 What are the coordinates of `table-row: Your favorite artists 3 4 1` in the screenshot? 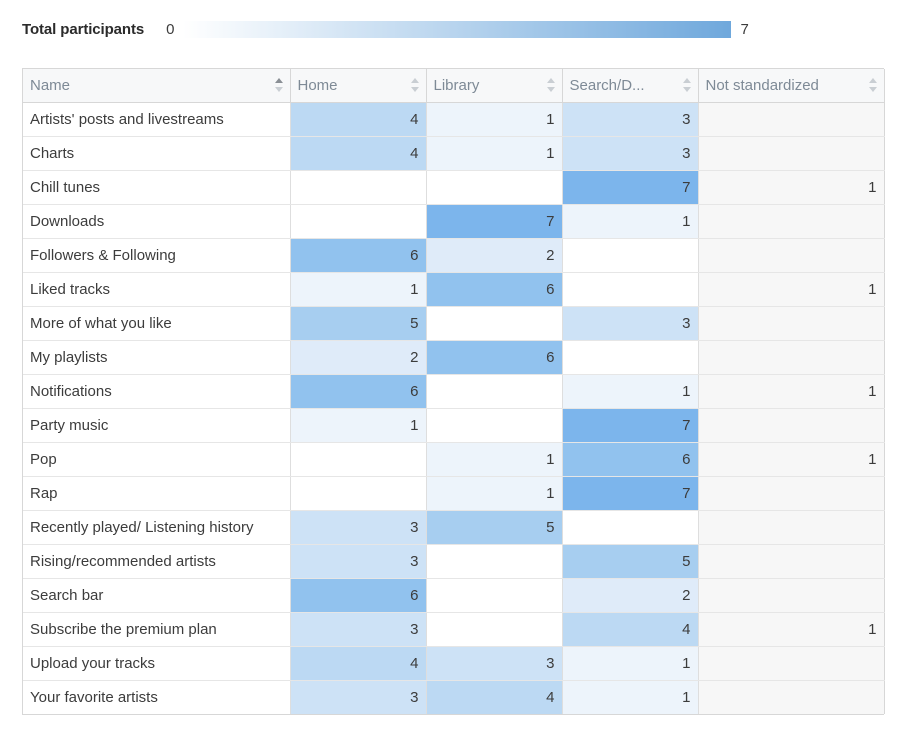 It's located at (454, 697).